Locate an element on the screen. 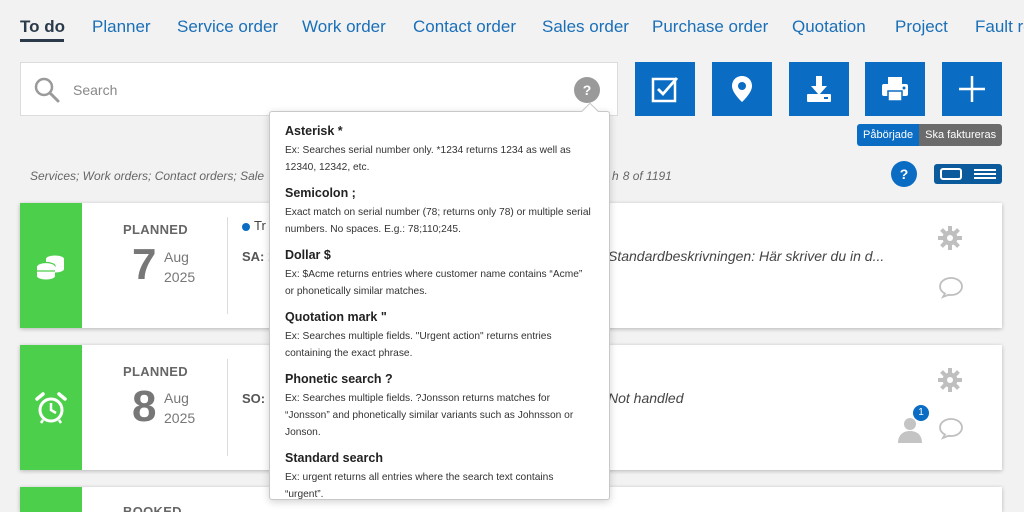  print-icon is located at coordinates (895, 89).